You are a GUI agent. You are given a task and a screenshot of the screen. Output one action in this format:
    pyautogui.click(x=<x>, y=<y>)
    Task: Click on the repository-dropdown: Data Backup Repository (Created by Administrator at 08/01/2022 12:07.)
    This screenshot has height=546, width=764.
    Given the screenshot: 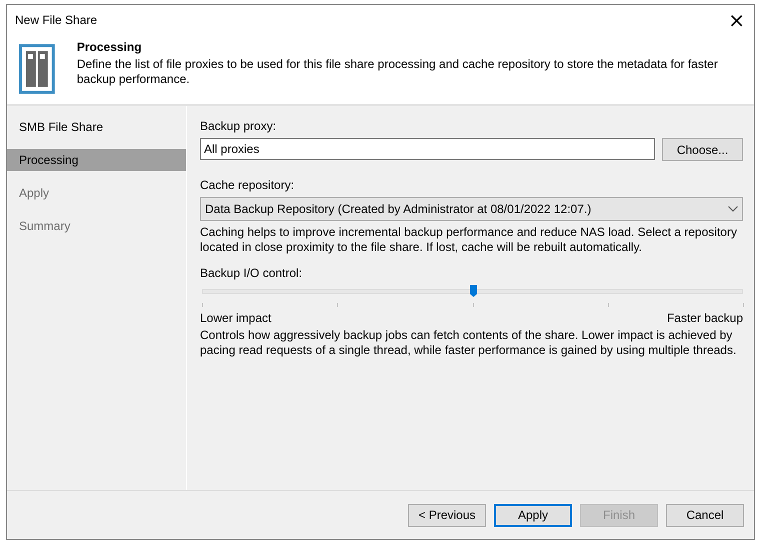 What is the action you would take?
    pyautogui.click(x=471, y=209)
    